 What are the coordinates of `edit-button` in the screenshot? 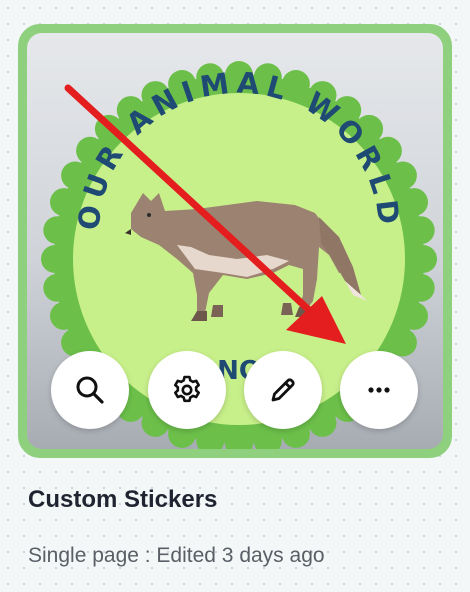 It's located at (283, 390).